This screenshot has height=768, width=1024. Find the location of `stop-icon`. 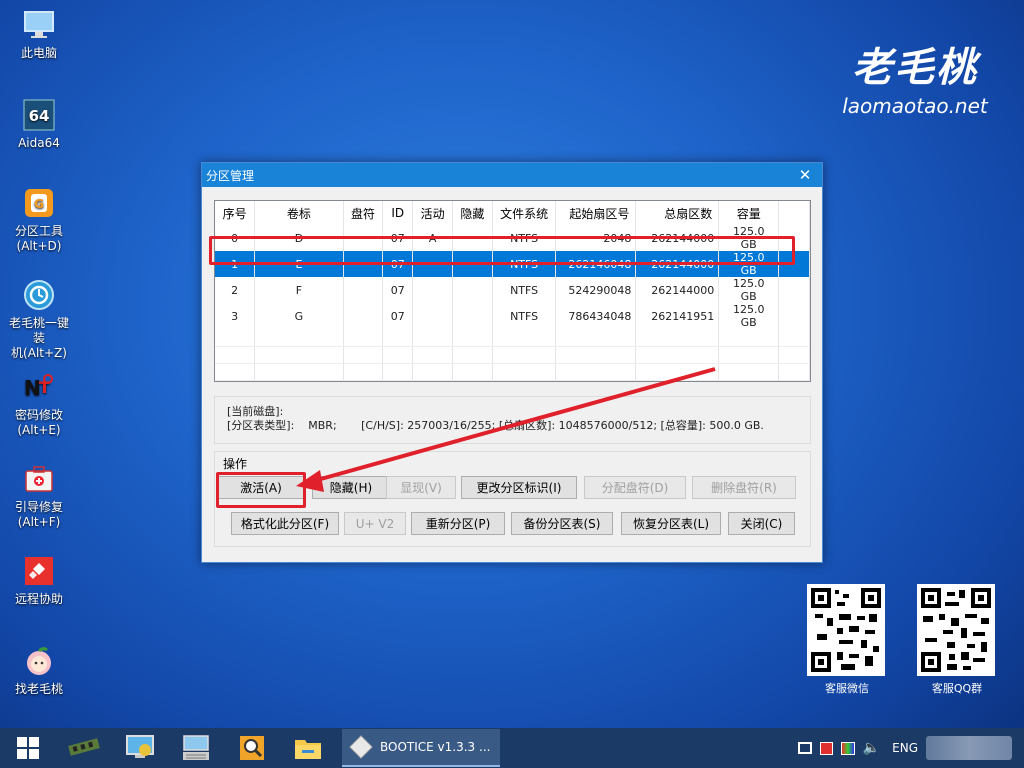

stop-icon is located at coordinates (826, 748).